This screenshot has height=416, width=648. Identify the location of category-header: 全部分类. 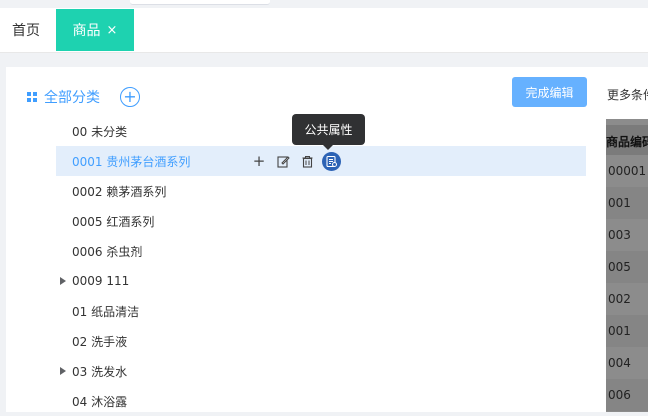
(63, 97).